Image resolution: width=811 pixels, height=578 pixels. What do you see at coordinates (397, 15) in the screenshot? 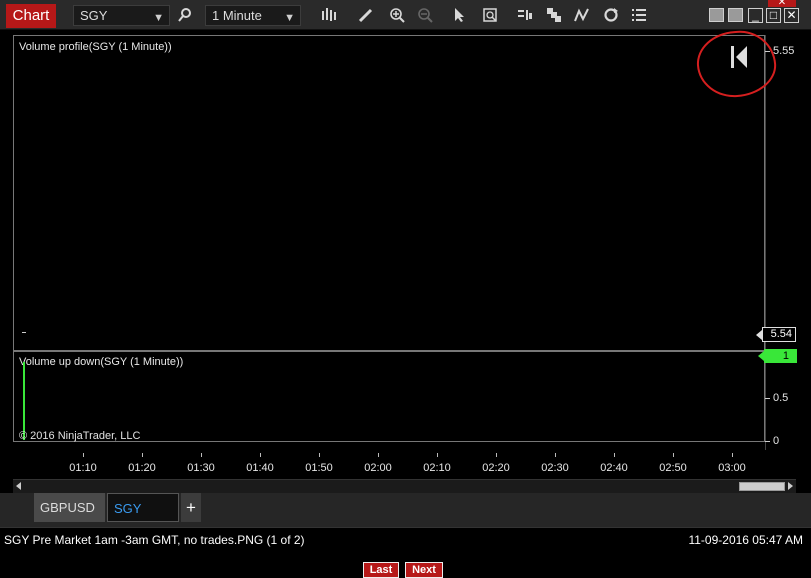
I see `zoom-in-icon` at bounding box center [397, 15].